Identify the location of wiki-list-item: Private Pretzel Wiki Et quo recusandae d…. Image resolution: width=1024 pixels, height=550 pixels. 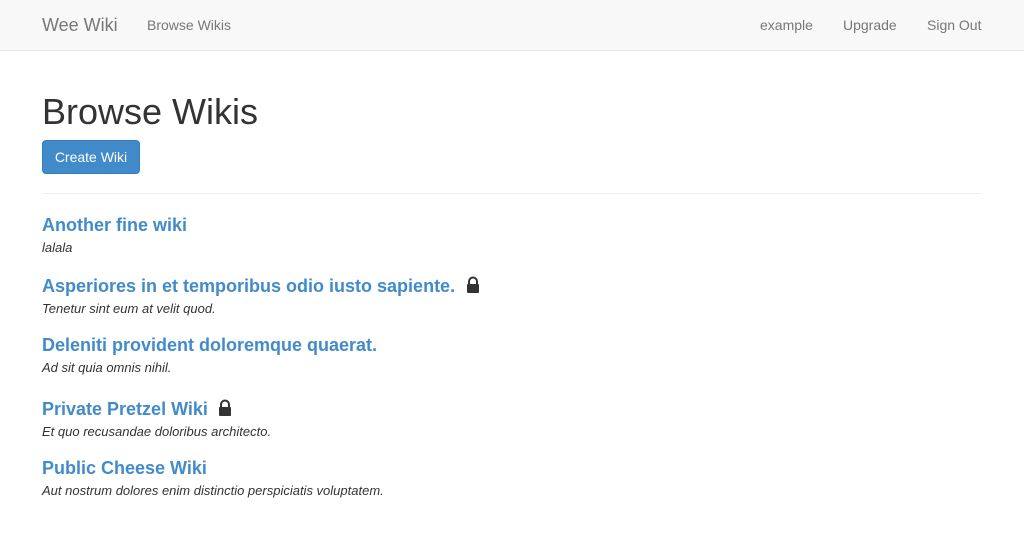
(512, 419).